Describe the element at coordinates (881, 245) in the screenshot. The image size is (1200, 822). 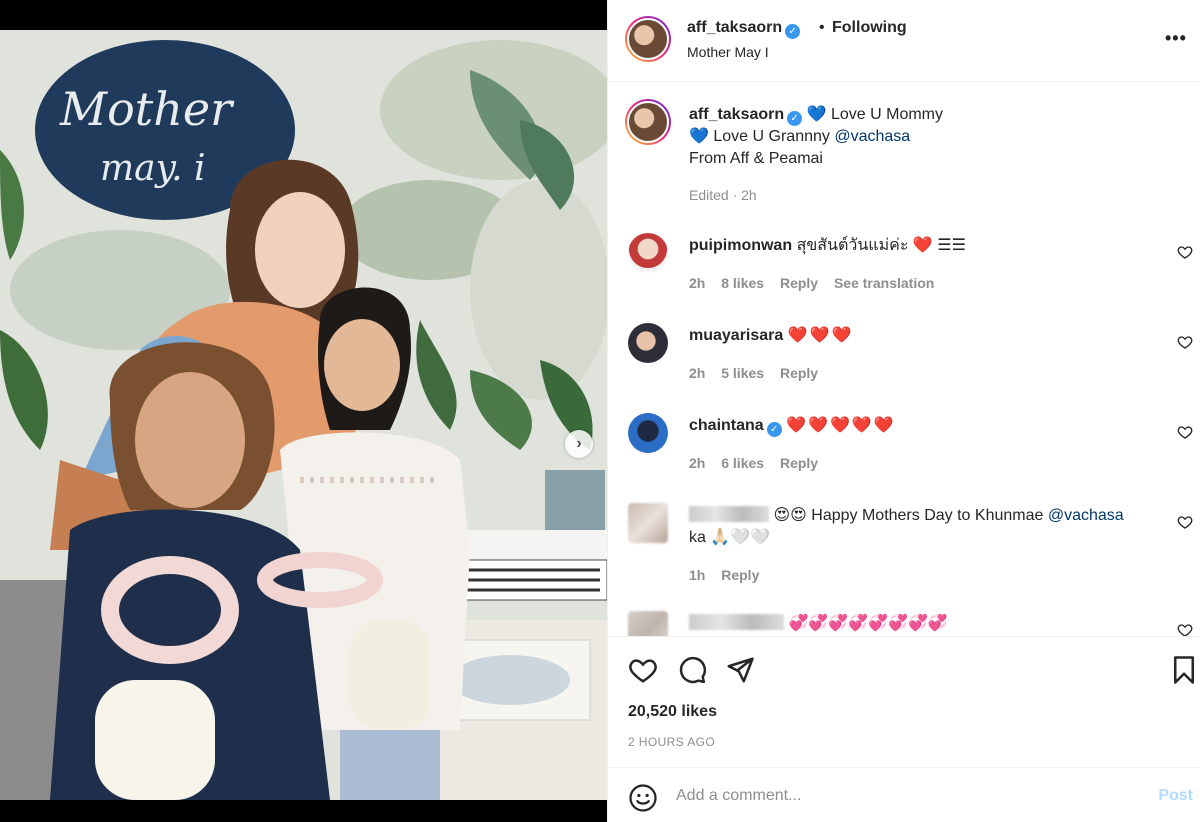
I see `comment-text: สุขสันต์วันแม่ค่ะ ❤️ ☰☰` at that location.